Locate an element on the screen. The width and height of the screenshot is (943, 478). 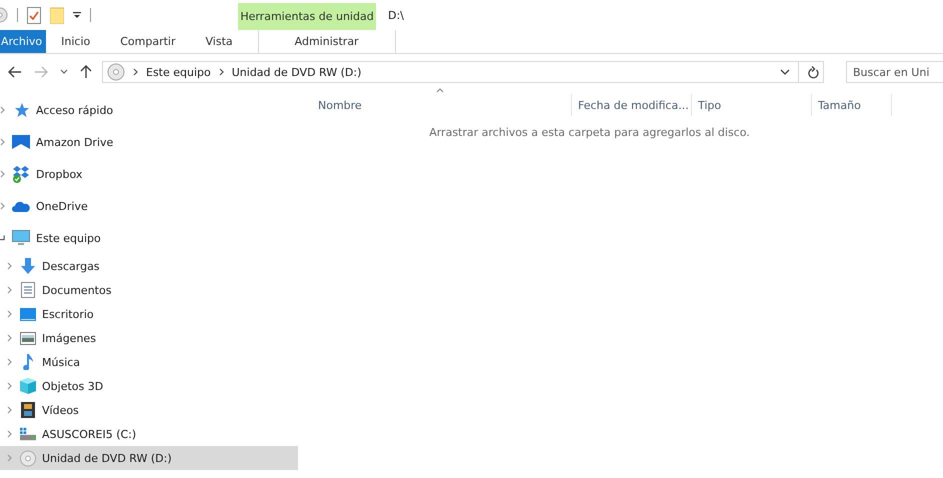
empty-folder-message: Arrastrar archivos a esta carpeta para agregarlos al disco. is located at coordinates (589, 132).